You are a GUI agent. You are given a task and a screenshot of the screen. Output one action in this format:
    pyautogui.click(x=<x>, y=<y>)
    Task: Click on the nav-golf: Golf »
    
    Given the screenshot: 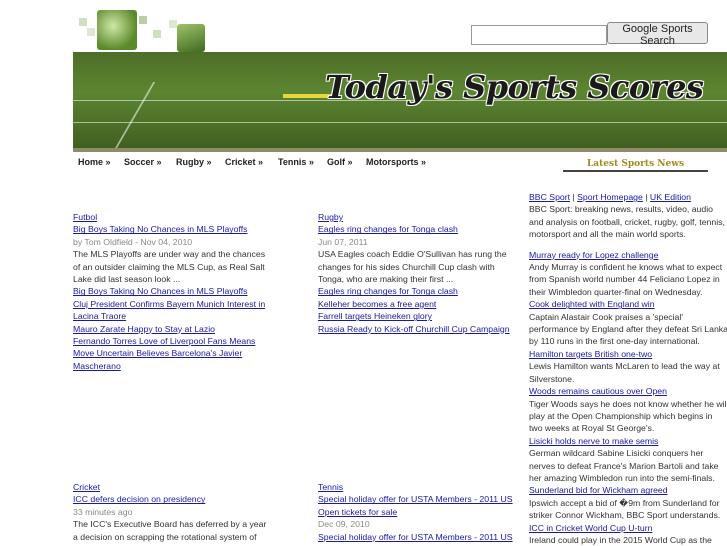 What is the action you would take?
    pyautogui.click(x=340, y=162)
    